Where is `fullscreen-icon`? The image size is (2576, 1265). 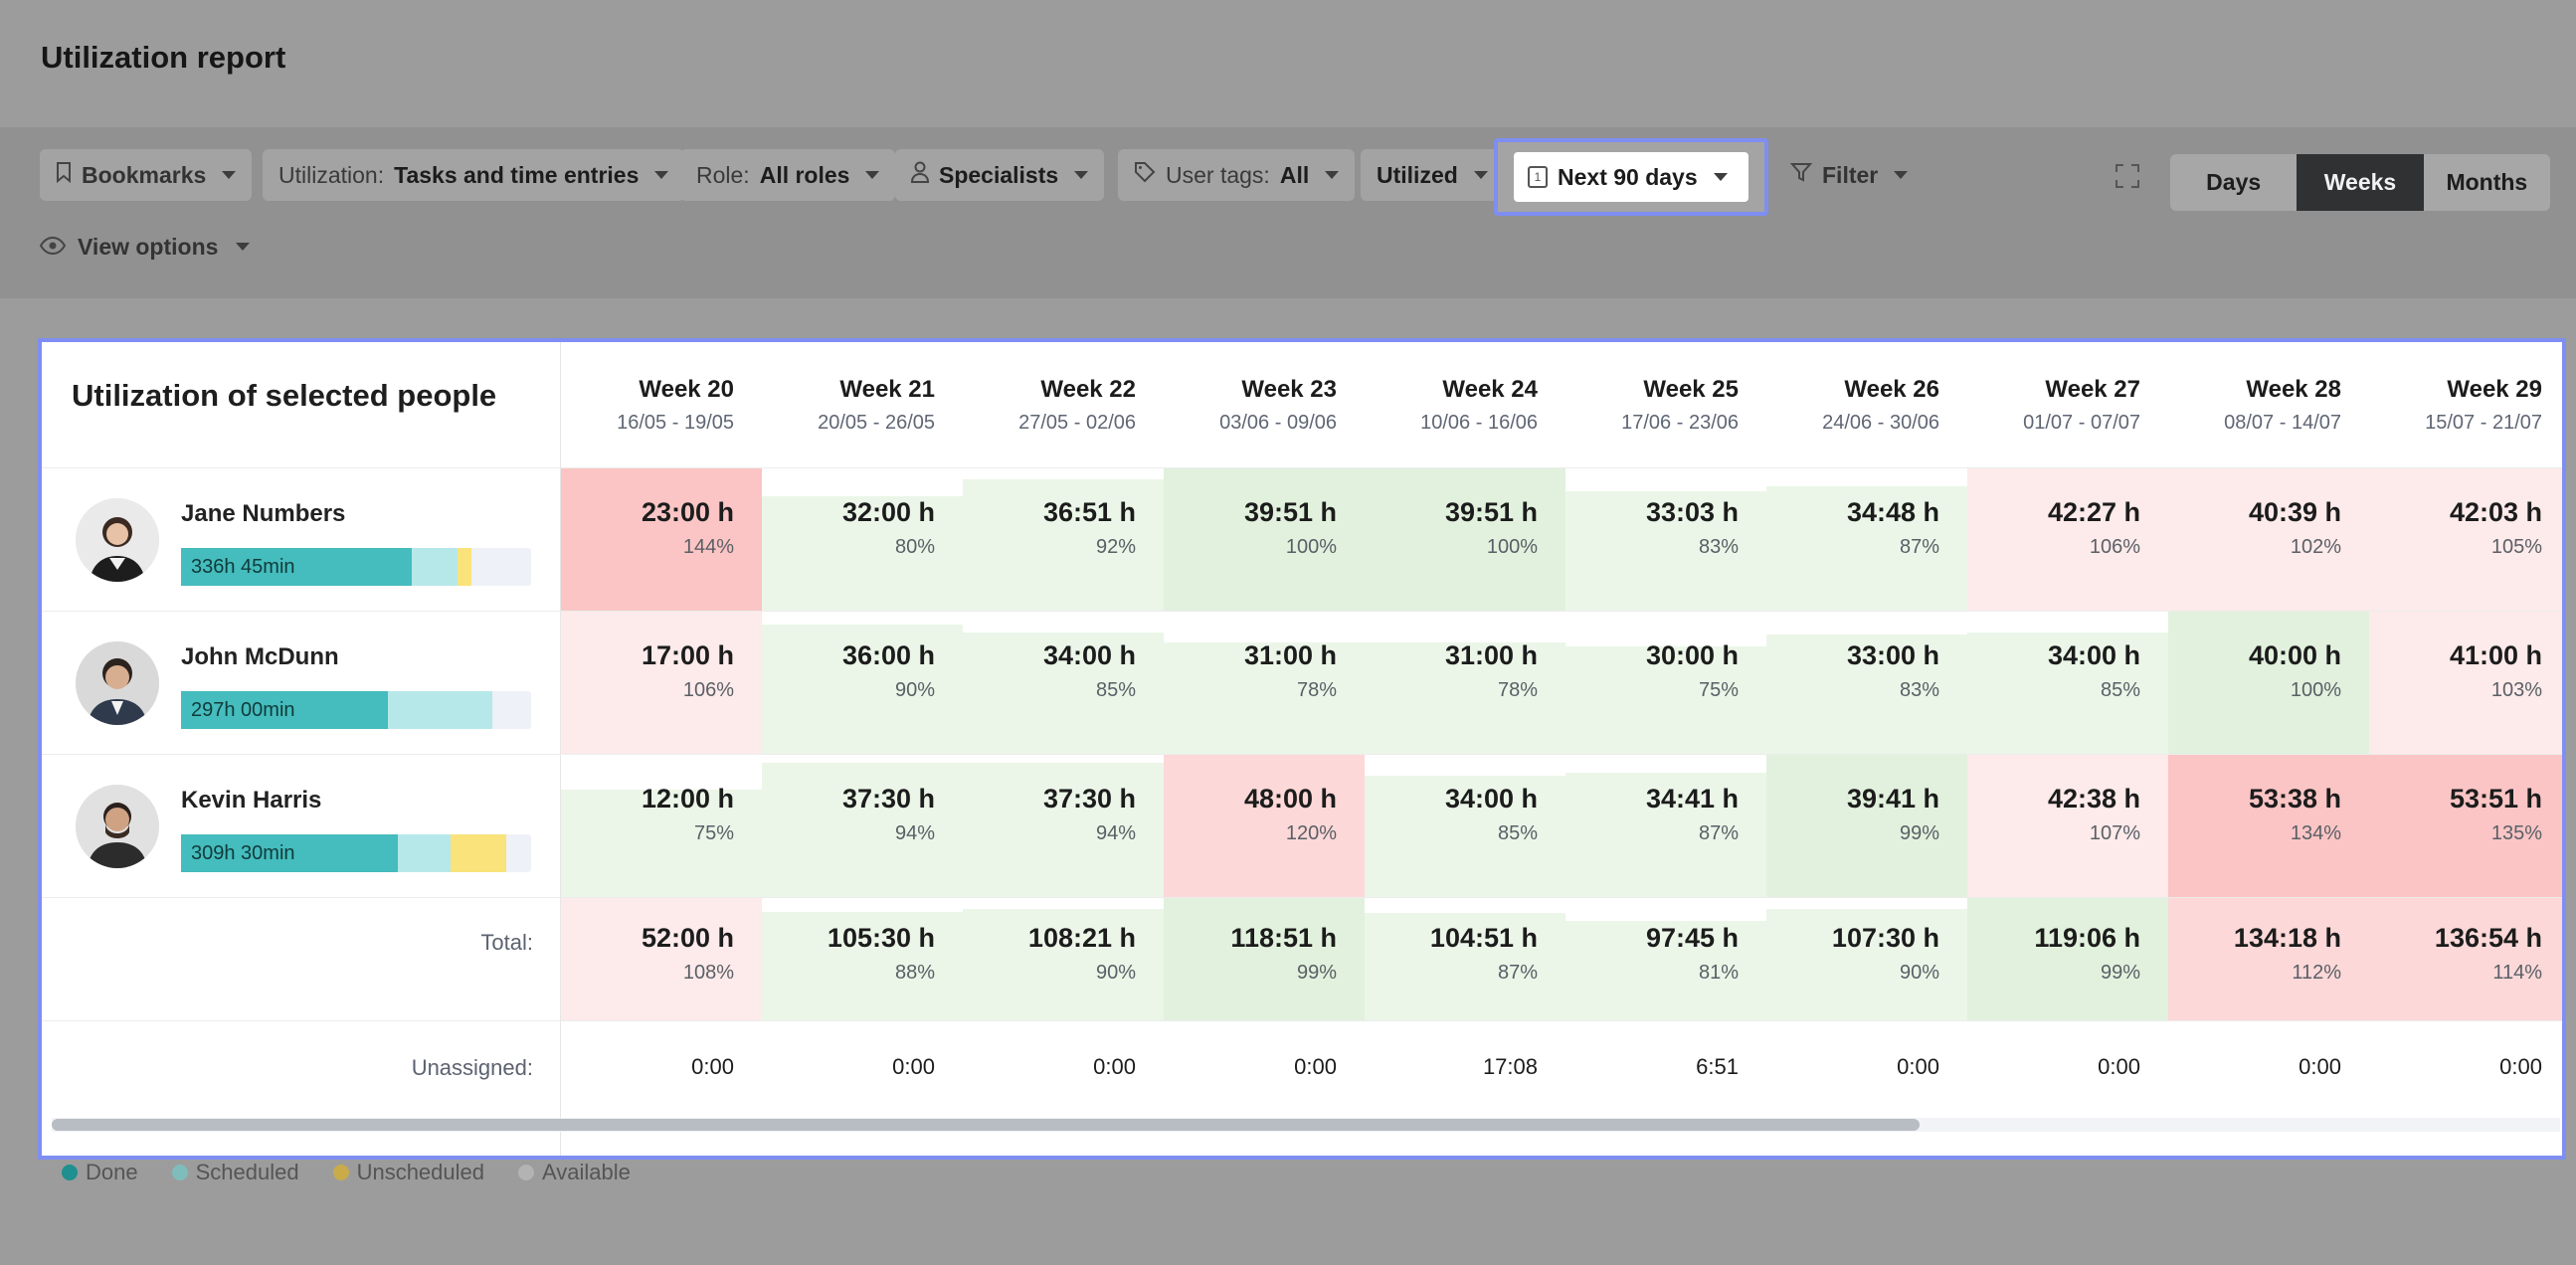 fullscreen-icon is located at coordinates (2127, 176).